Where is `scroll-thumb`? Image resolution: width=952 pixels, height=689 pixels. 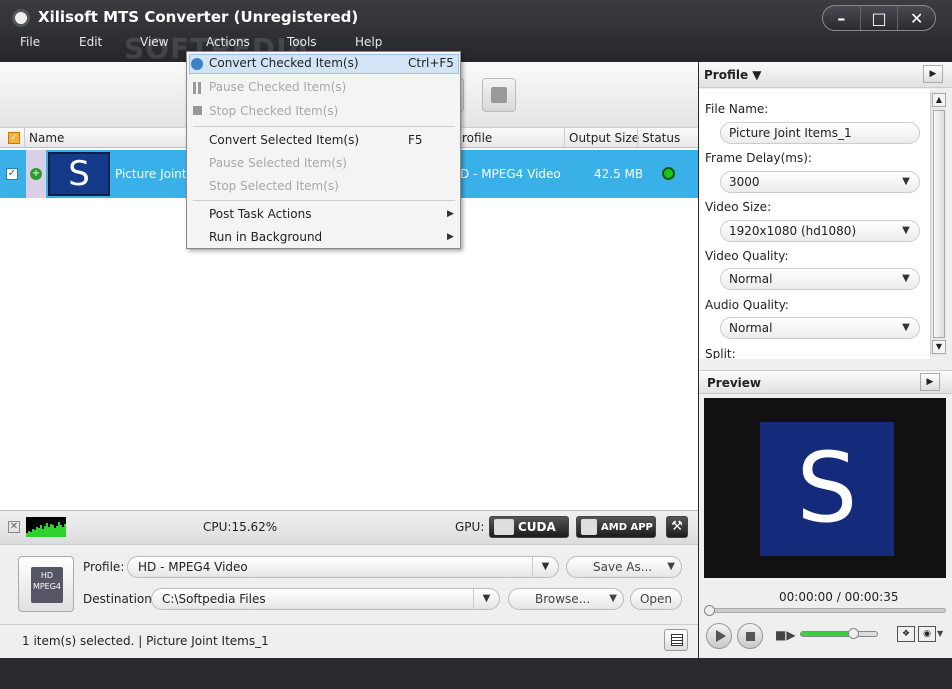 scroll-thumb is located at coordinates (939, 224).